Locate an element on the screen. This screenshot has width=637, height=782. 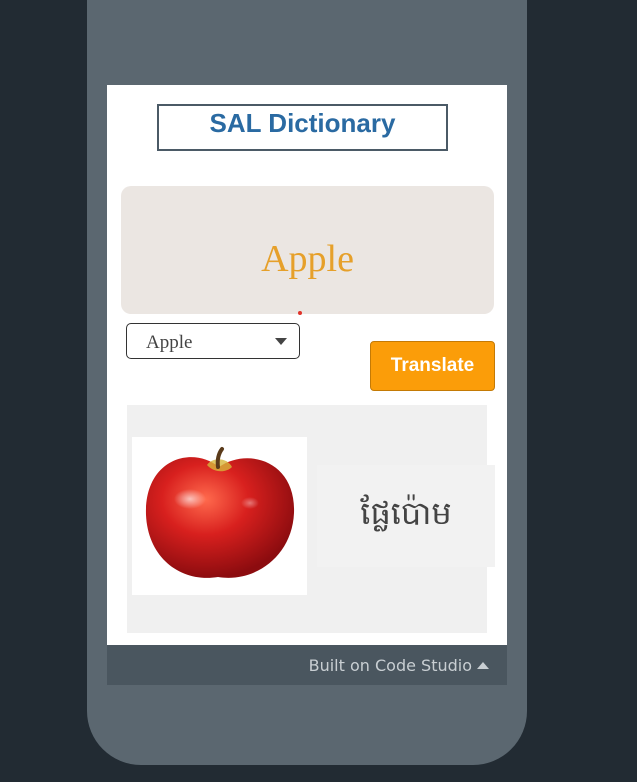
word-display-panel: Apple is located at coordinates (307, 250).